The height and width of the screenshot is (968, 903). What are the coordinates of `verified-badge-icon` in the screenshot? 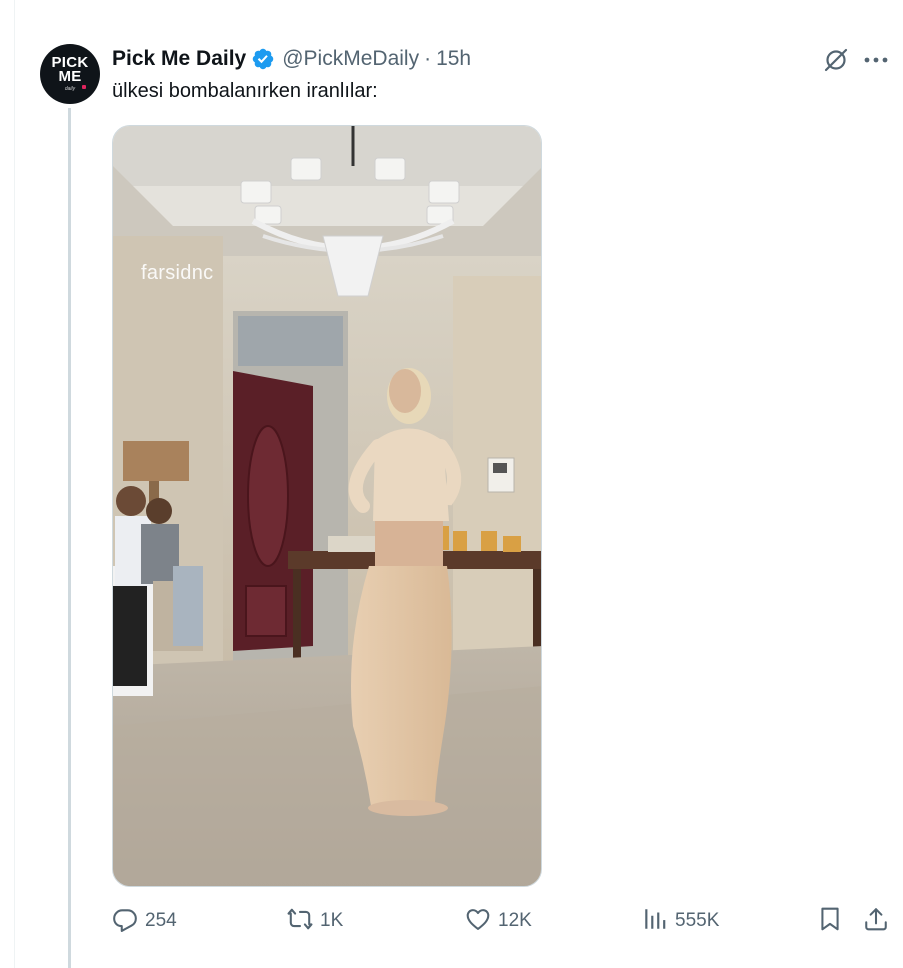 It's located at (263, 59).